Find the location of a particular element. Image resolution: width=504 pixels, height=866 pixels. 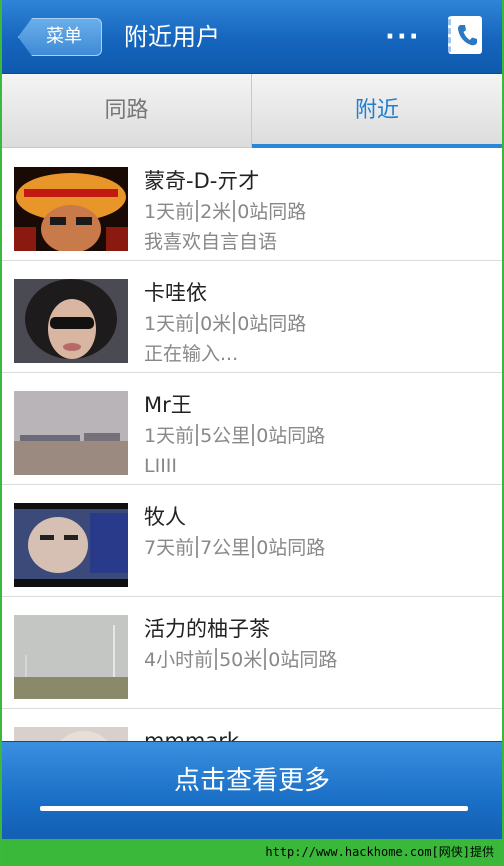

phone-button is located at coordinates (465, 35).